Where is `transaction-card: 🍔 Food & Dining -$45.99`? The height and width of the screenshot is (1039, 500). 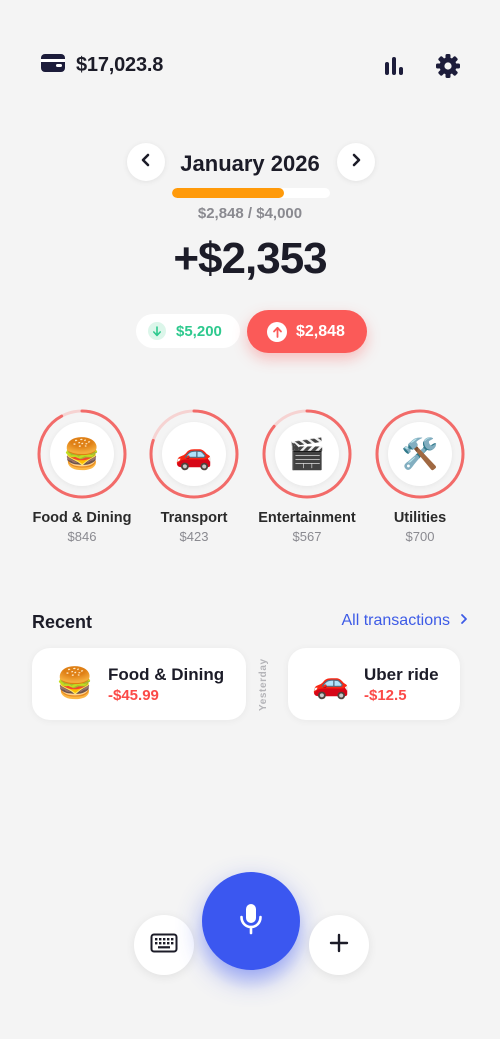 transaction-card: 🍔 Food & Dining -$45.99 is located at coordinates (139, 684).